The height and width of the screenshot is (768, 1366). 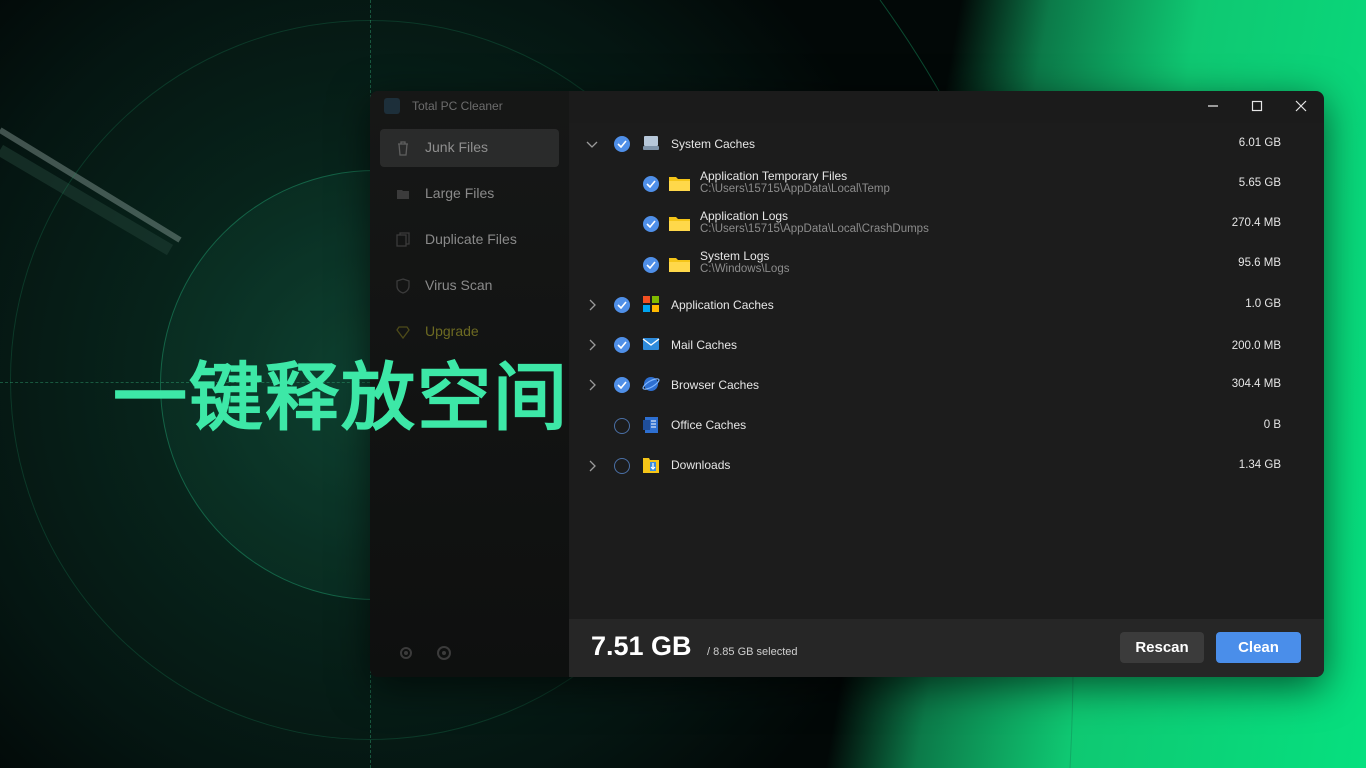 What do you see at coordinates (752, 652) in the screenshot?
I see `selected-size-text: / 8.85 GB selected` at bounding box center [752, 652].